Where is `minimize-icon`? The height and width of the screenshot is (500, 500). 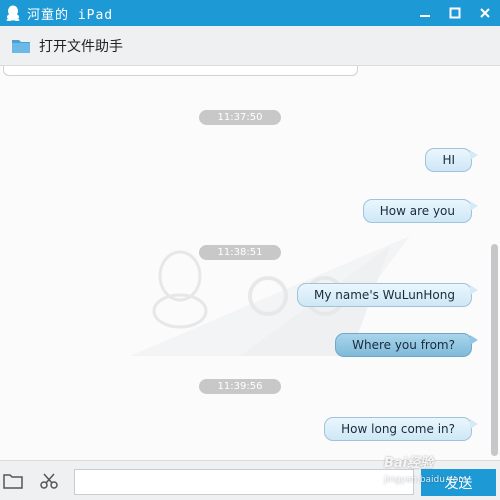 minimize-icon is located at coordinates (425, 13).